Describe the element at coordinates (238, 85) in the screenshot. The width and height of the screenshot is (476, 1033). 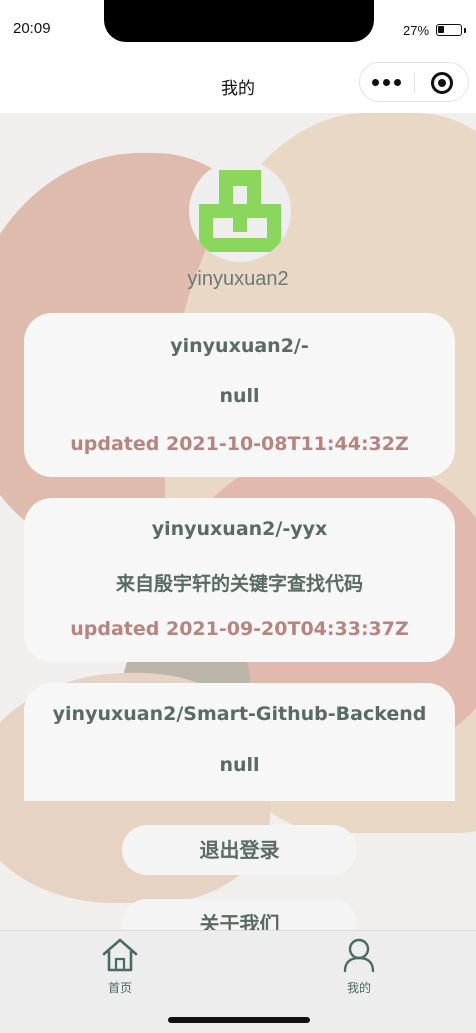
I see `nav-bar: 我的` at that location.